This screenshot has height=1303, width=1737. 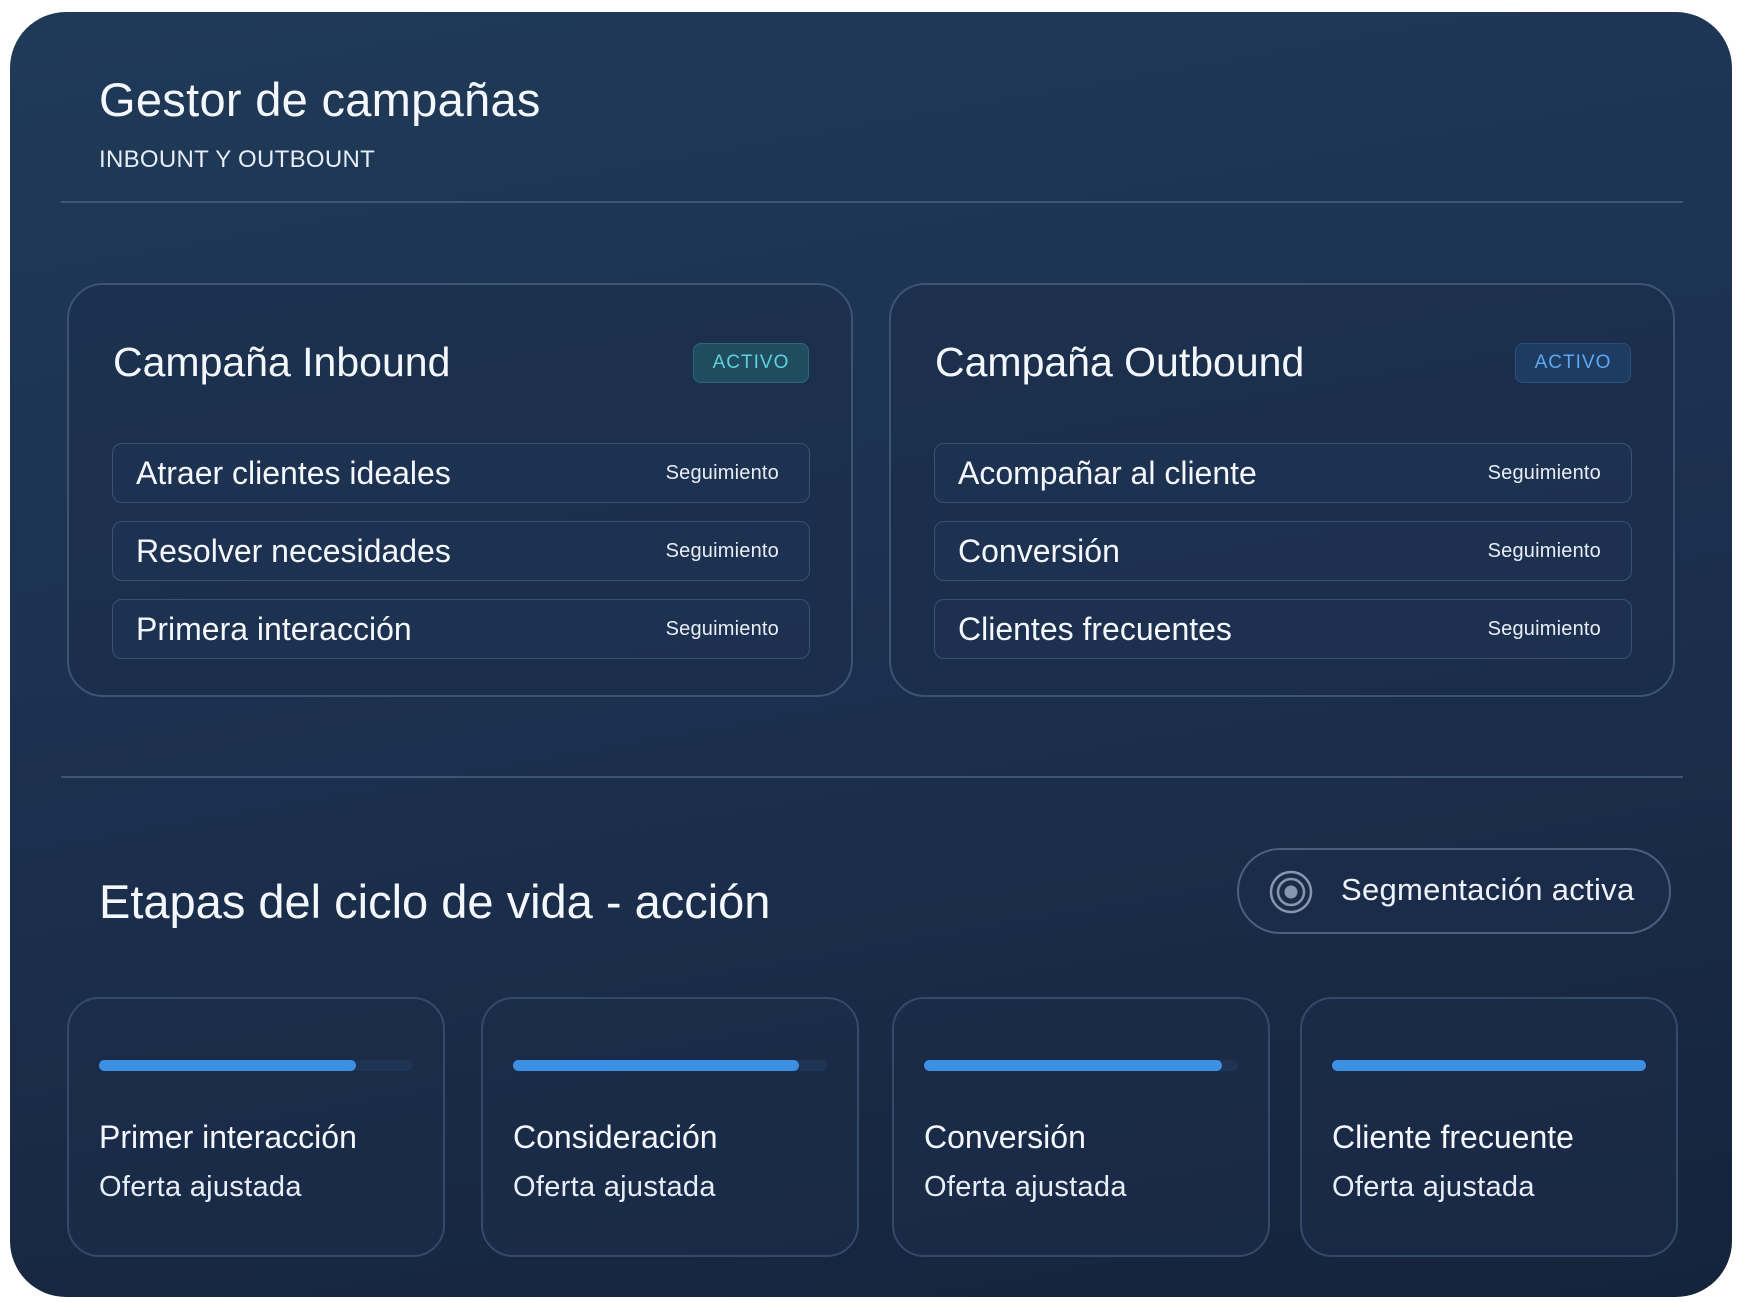 What do you see at coordinates (461, 473) in the screenshot?
I see `goal-item: Atraer clientes ideales Seguimiento` at bounding box center [461, 473].